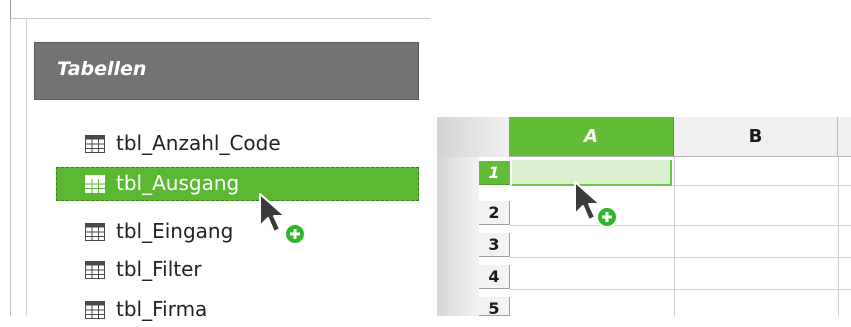  I want to click on panel-border, so click(10, 167).